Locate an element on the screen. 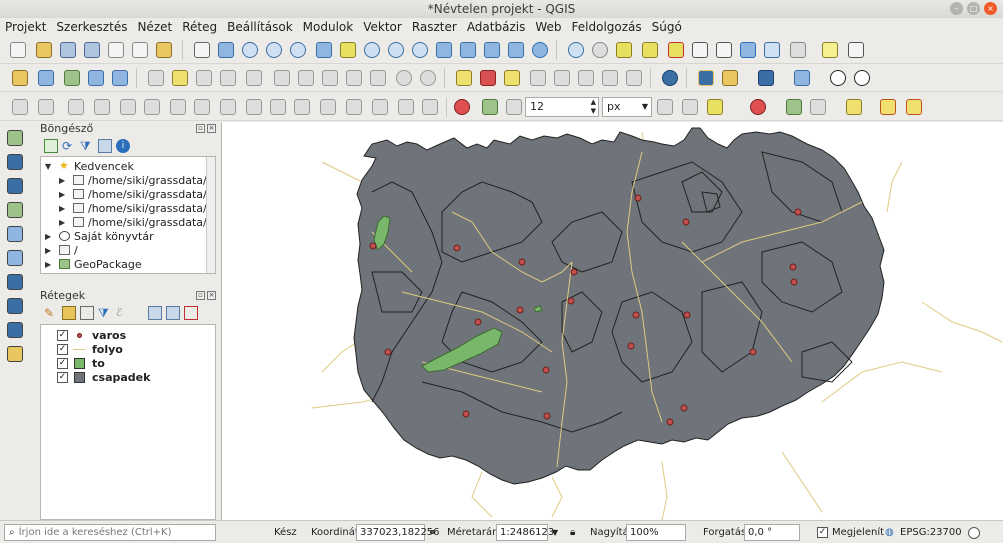  add-wfs-layer-icon is located at coordinates (15, 330).